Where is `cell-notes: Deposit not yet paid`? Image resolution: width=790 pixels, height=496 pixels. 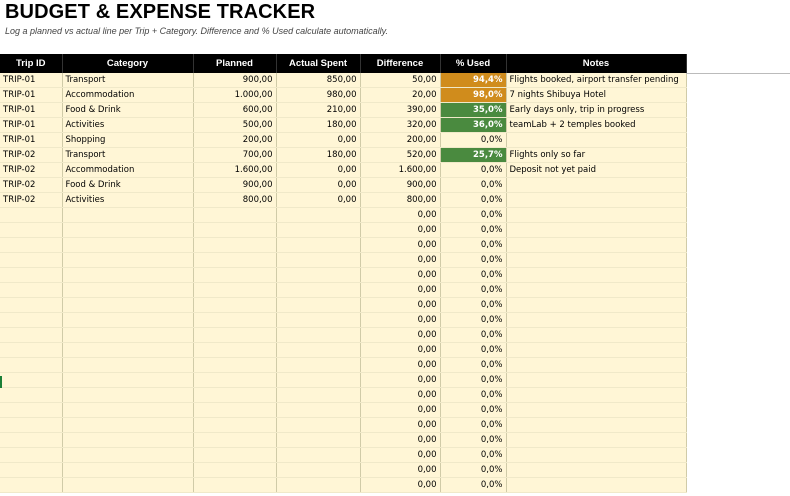
cell-notes: Deposit not yet paid is located at coordinates (596, 170).